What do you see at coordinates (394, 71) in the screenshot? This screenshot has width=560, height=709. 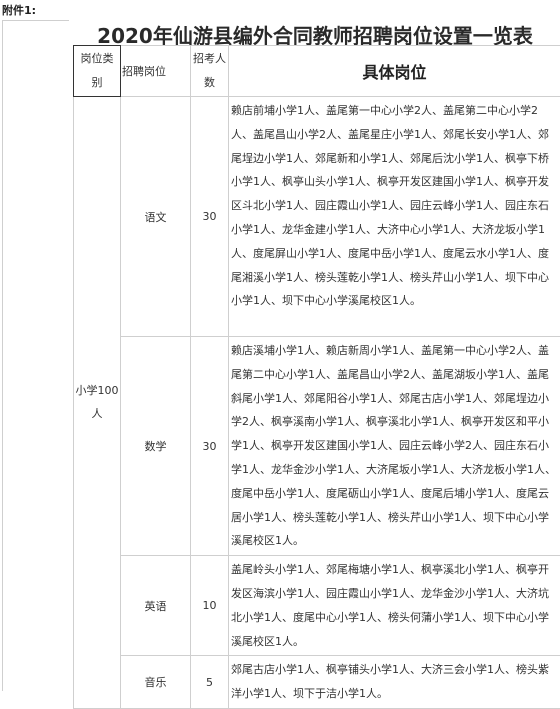 I see `header-detail: 具体岗位` at bounding box center [394, 71].